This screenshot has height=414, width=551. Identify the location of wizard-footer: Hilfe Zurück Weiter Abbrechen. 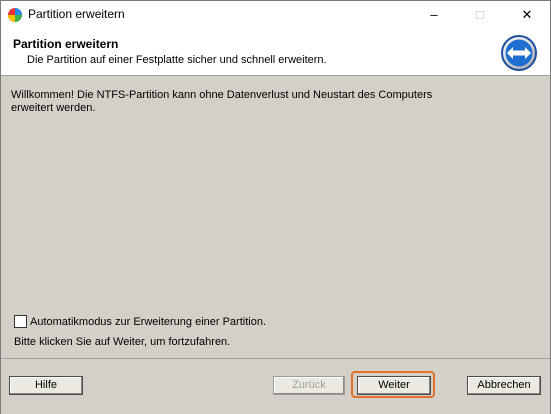
(275, 386).